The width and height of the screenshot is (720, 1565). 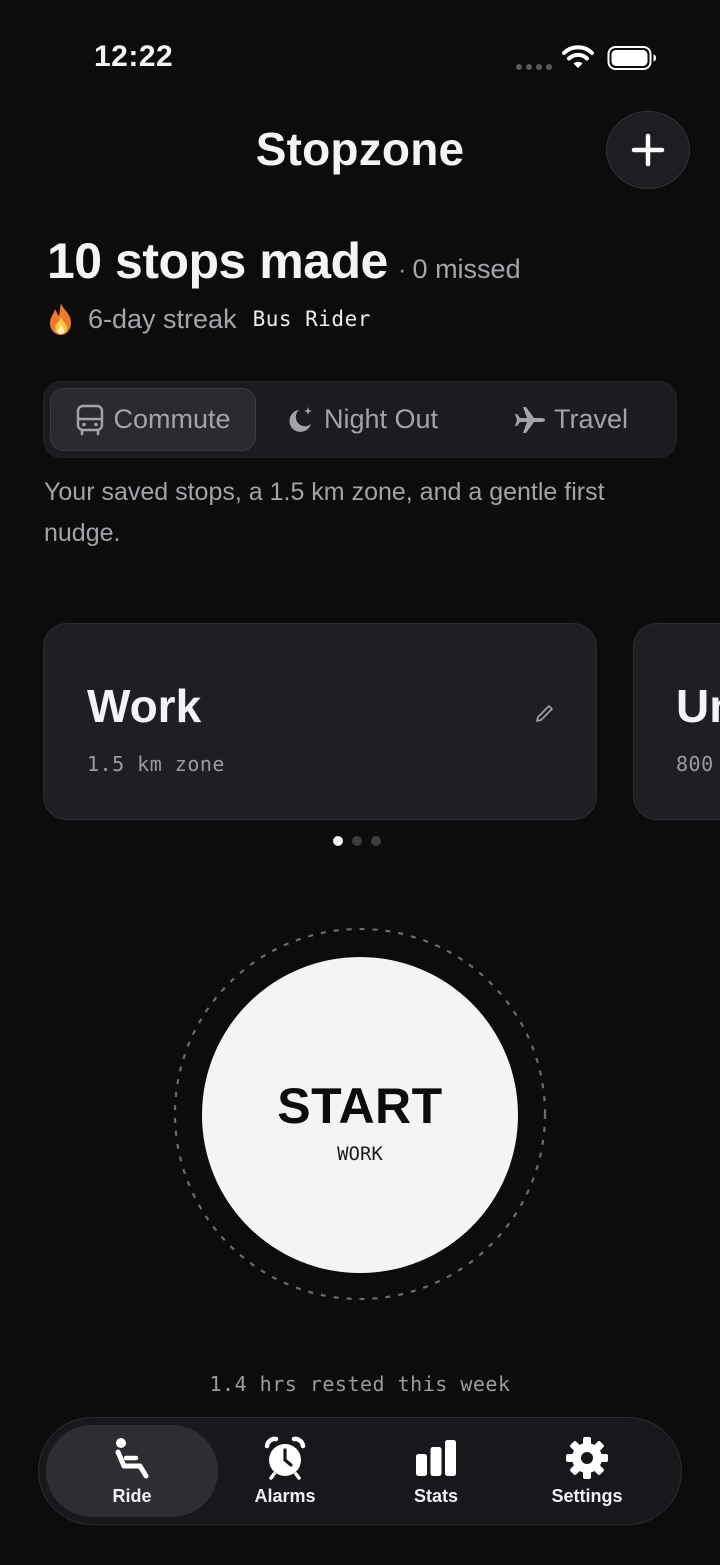 I want to click on streak-row: 6-day streak Bus Rider, so click(x=208, y=319).